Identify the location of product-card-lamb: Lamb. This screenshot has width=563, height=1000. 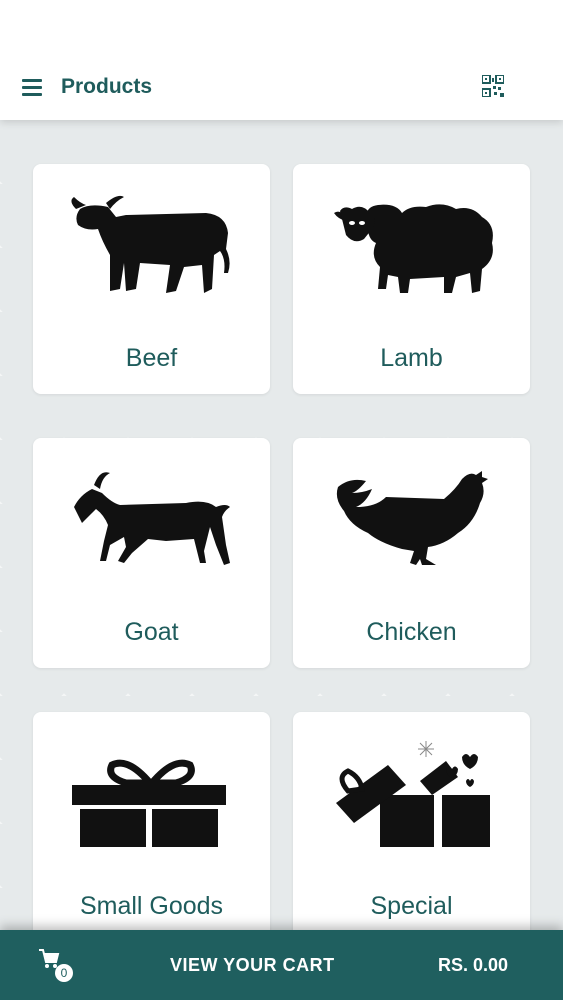
(411, 279).